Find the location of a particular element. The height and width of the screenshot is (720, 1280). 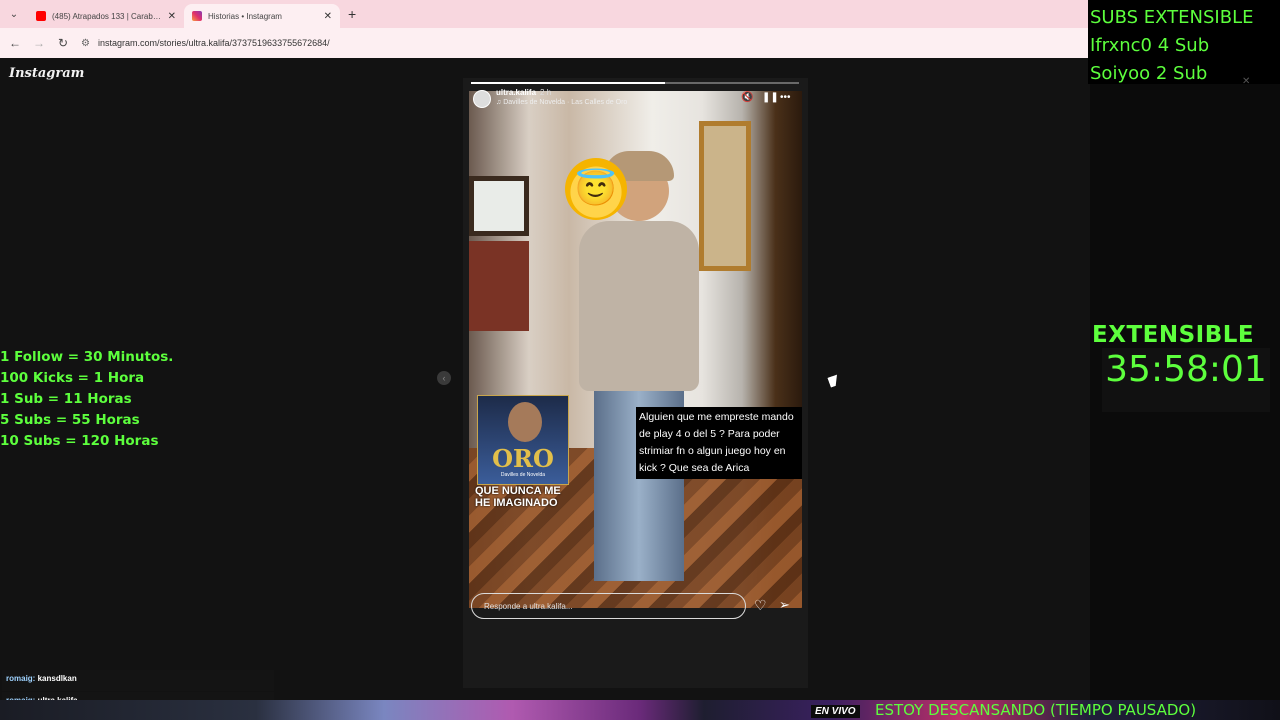

rule-line: 1 Sub = 11 Horas is located at coordinates (66, 399).